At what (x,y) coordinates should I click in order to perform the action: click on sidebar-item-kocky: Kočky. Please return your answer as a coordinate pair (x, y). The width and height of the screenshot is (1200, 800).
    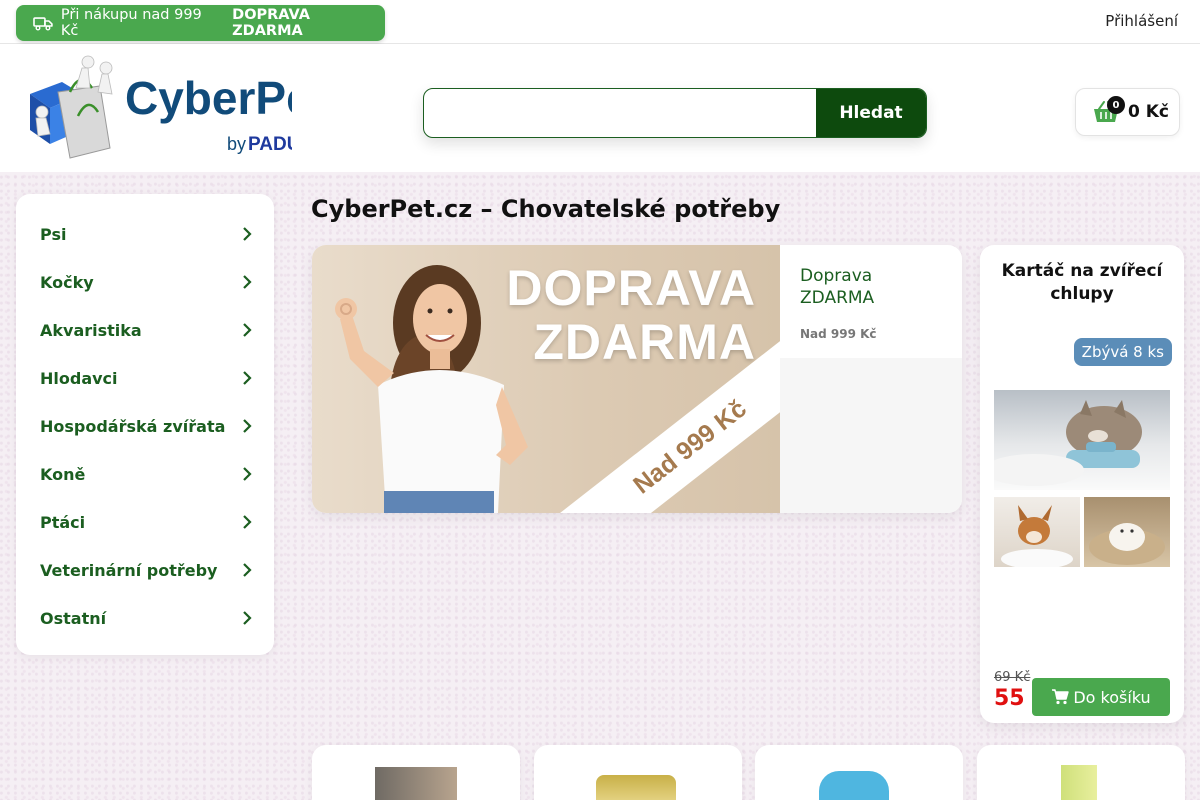
    Looking at the image, I should click on (145, 282).